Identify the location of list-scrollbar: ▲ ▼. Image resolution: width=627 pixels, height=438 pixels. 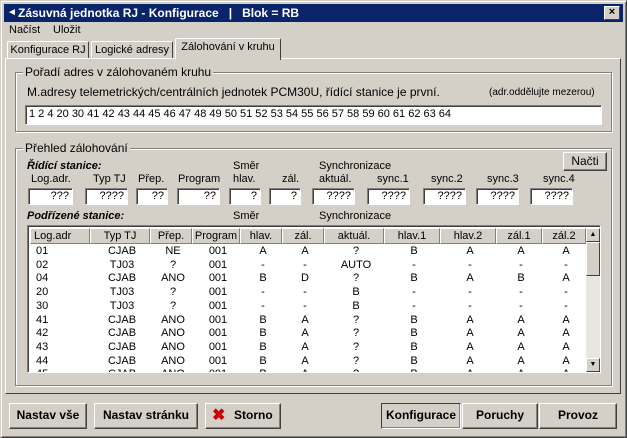
(593, 300).